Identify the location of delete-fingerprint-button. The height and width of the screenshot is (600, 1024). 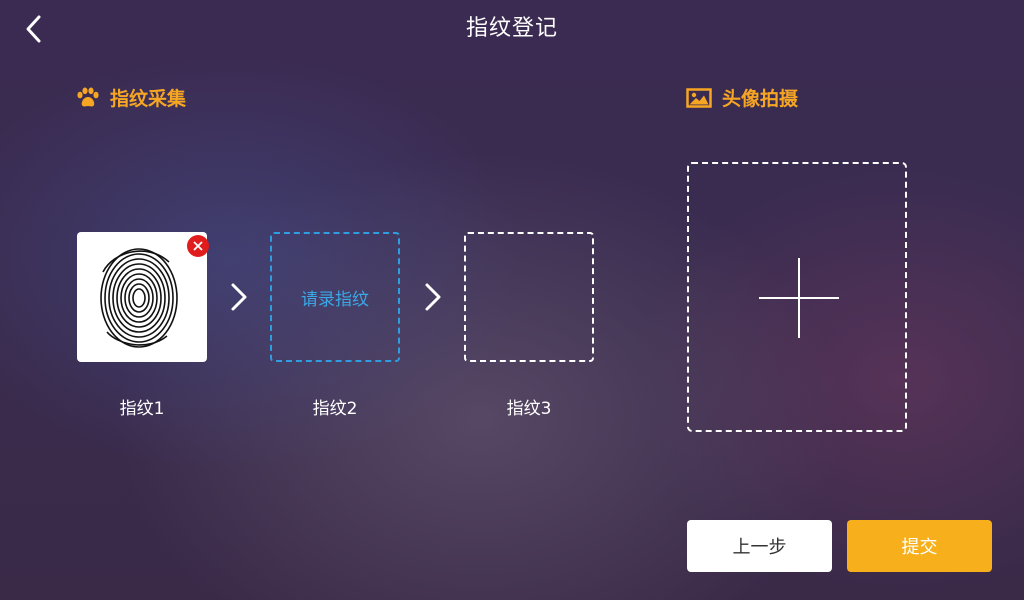
(198, 246).